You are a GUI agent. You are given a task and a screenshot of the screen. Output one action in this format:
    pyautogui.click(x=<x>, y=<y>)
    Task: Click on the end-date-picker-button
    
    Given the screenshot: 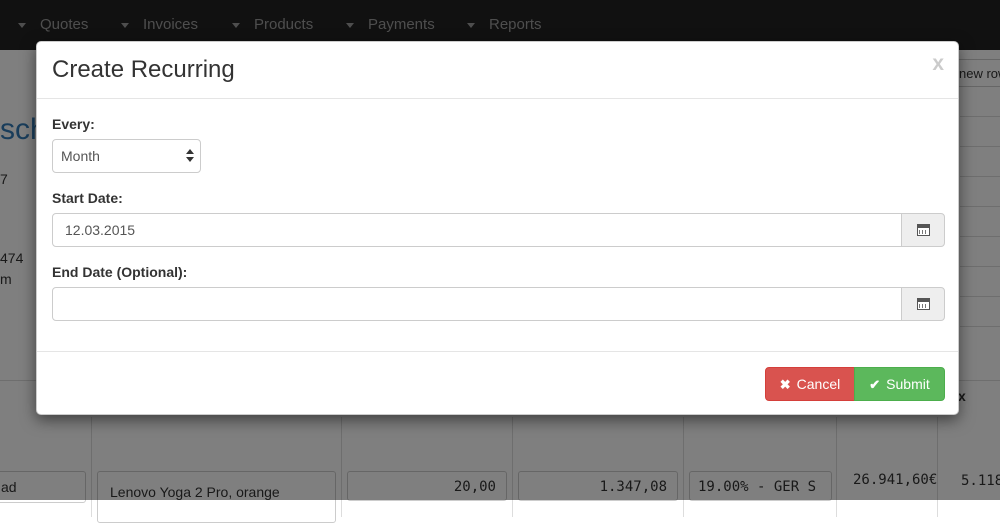 What is the action you would take?
    pyautogui.click(x=923, y=304)
    